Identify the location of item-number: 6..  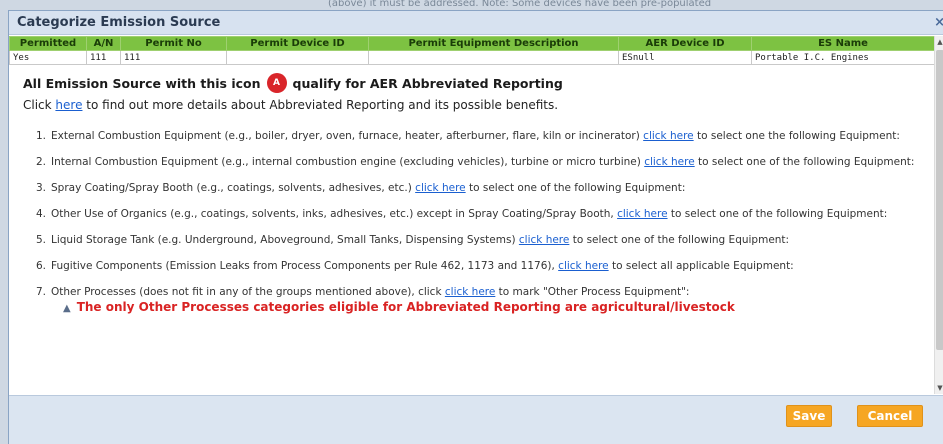
(41, 266).